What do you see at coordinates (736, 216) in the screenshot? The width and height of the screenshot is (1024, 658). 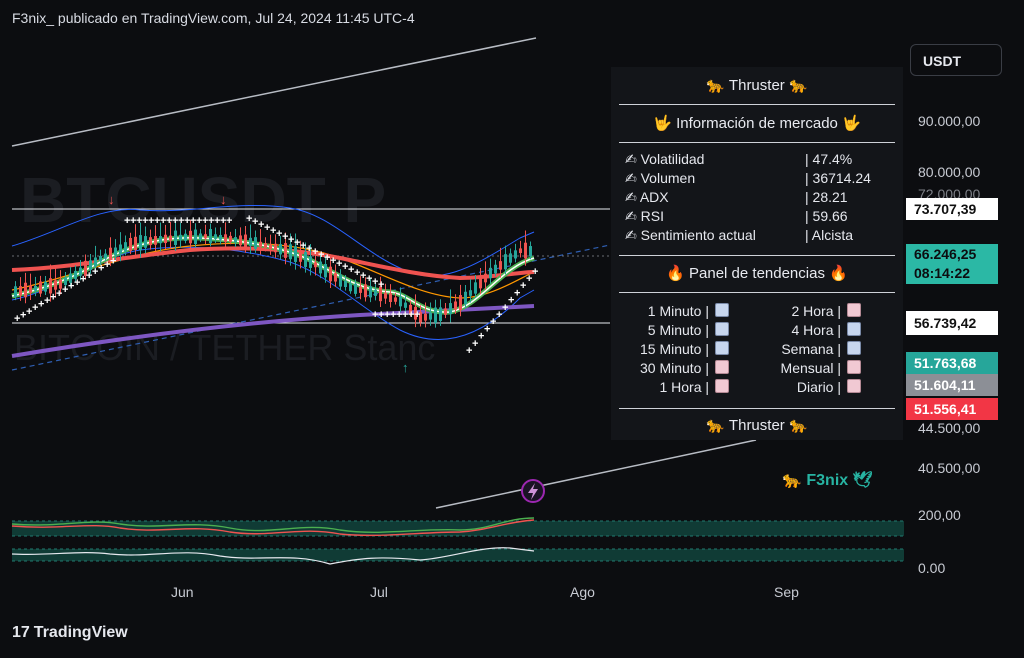 I see `metric-row: ✍ RSI | 59.66` at bounding box center [736, 216].